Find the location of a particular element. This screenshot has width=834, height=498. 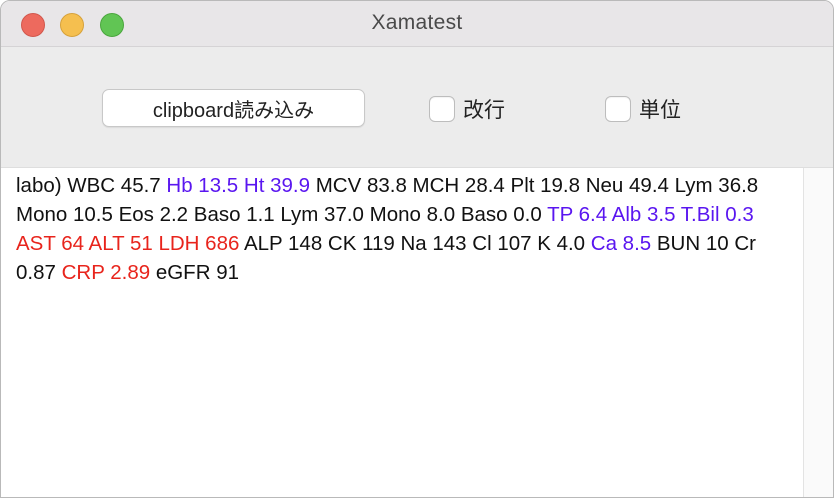

newline-checkbox is located at coordinates (442, 109).